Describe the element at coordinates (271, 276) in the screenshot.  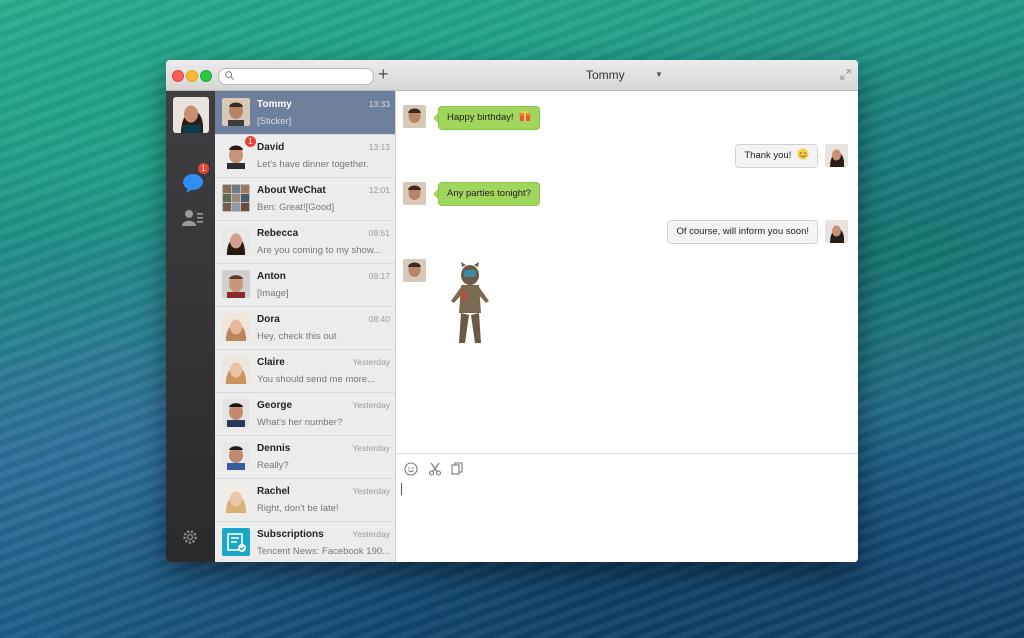
I see `contact-name: Anton` at that location.